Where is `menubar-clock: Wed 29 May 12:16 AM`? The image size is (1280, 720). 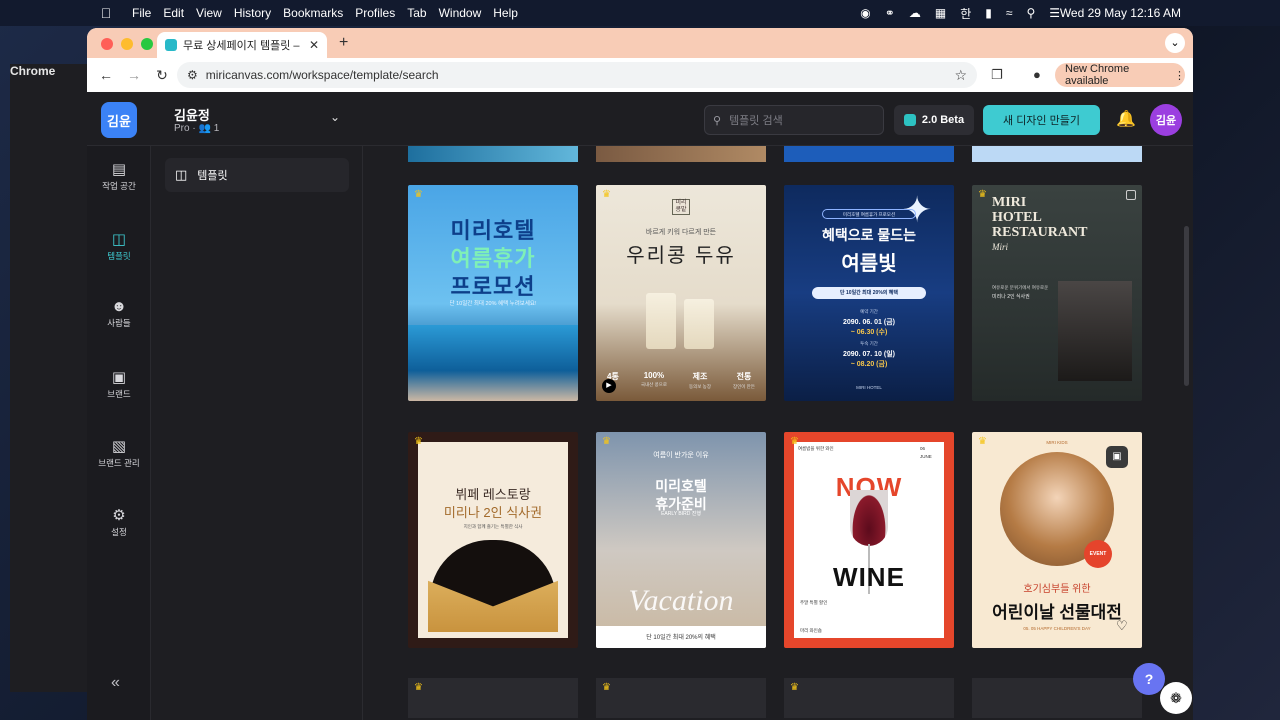 menubar-clock: Wed 29 May 12:16 AM is located at coordinates (1120, 13).